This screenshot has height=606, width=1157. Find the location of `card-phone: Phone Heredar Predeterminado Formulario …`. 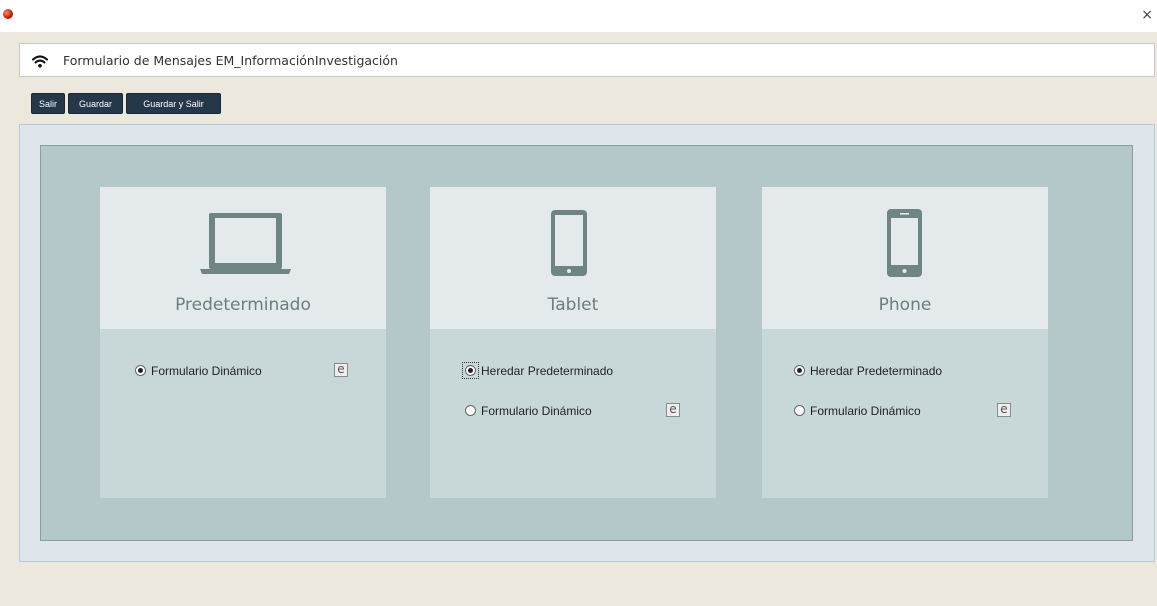

card-phone: Phone Heredar Predeterminado Formulario … is located at coordinates (905, 342).